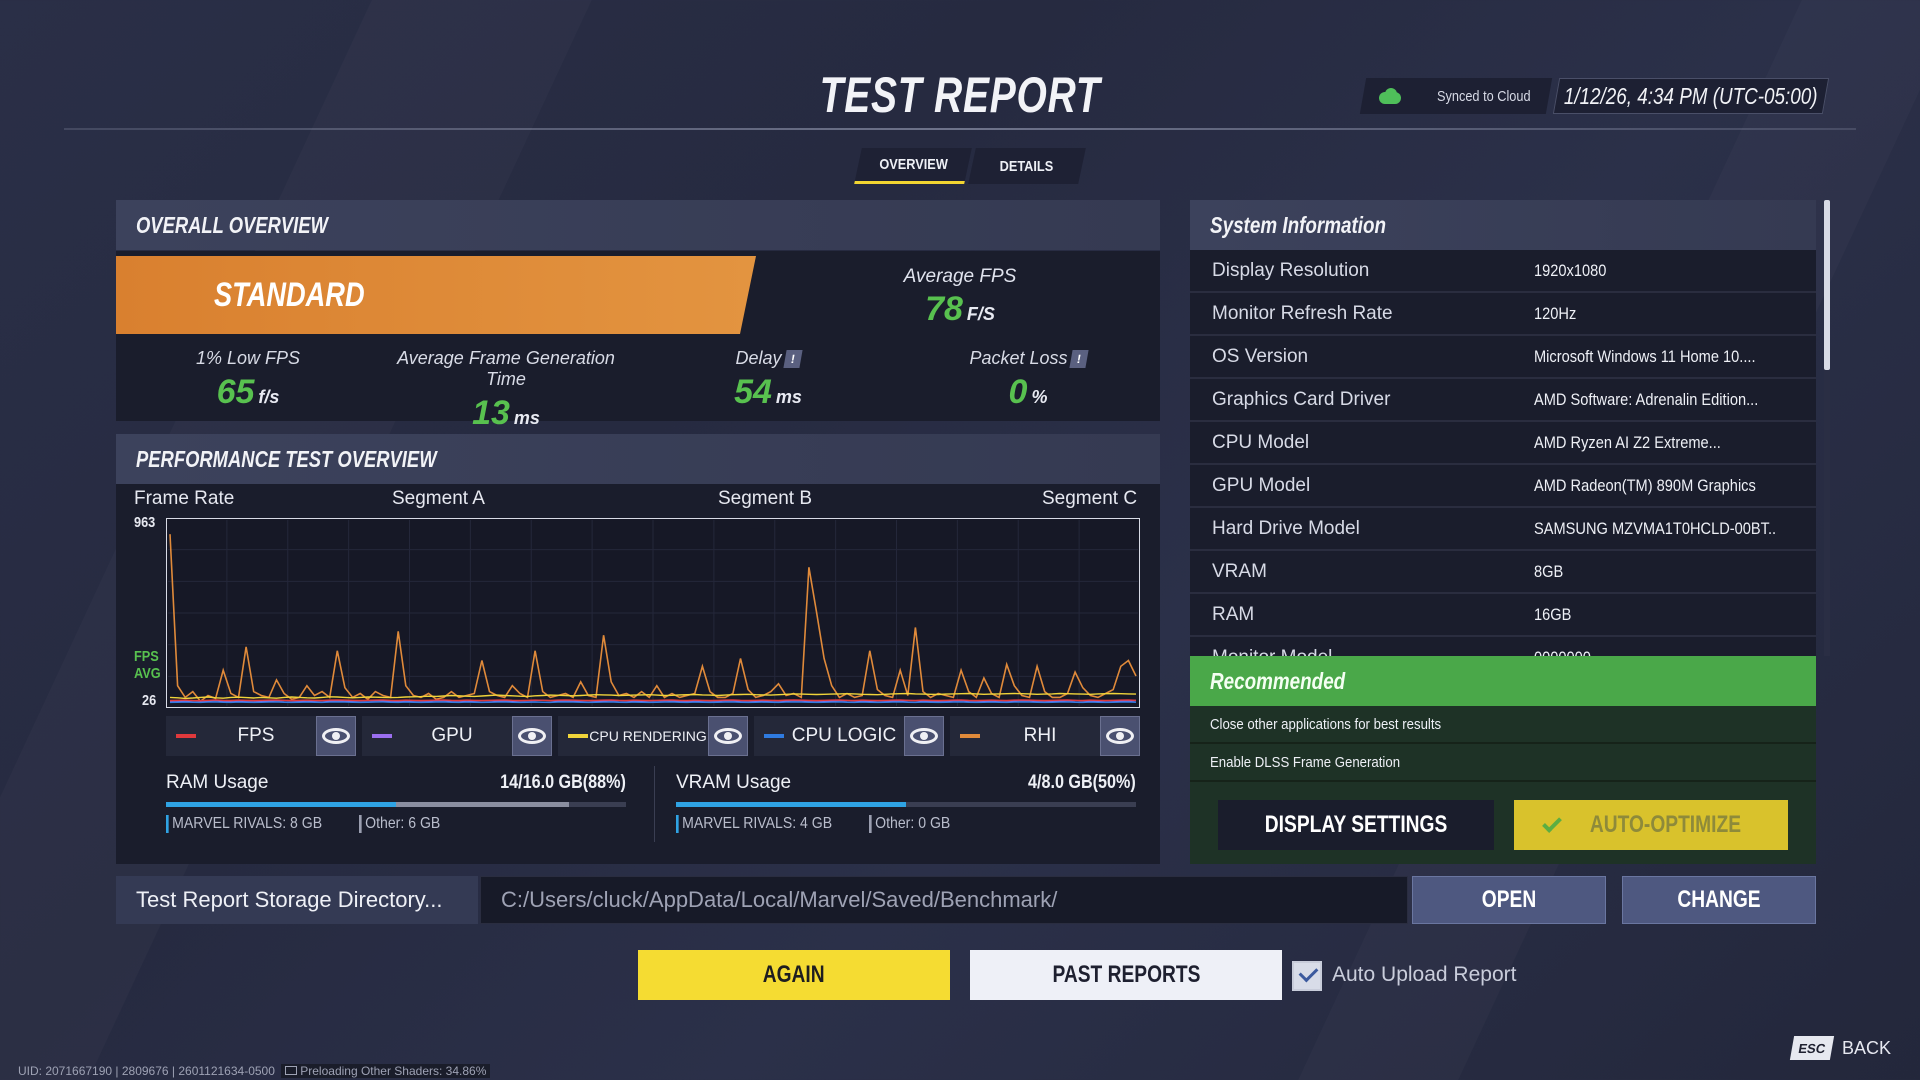 The image size is (1920, 1080). I want to click on series-line-cpu-logic, so click(653, 702).